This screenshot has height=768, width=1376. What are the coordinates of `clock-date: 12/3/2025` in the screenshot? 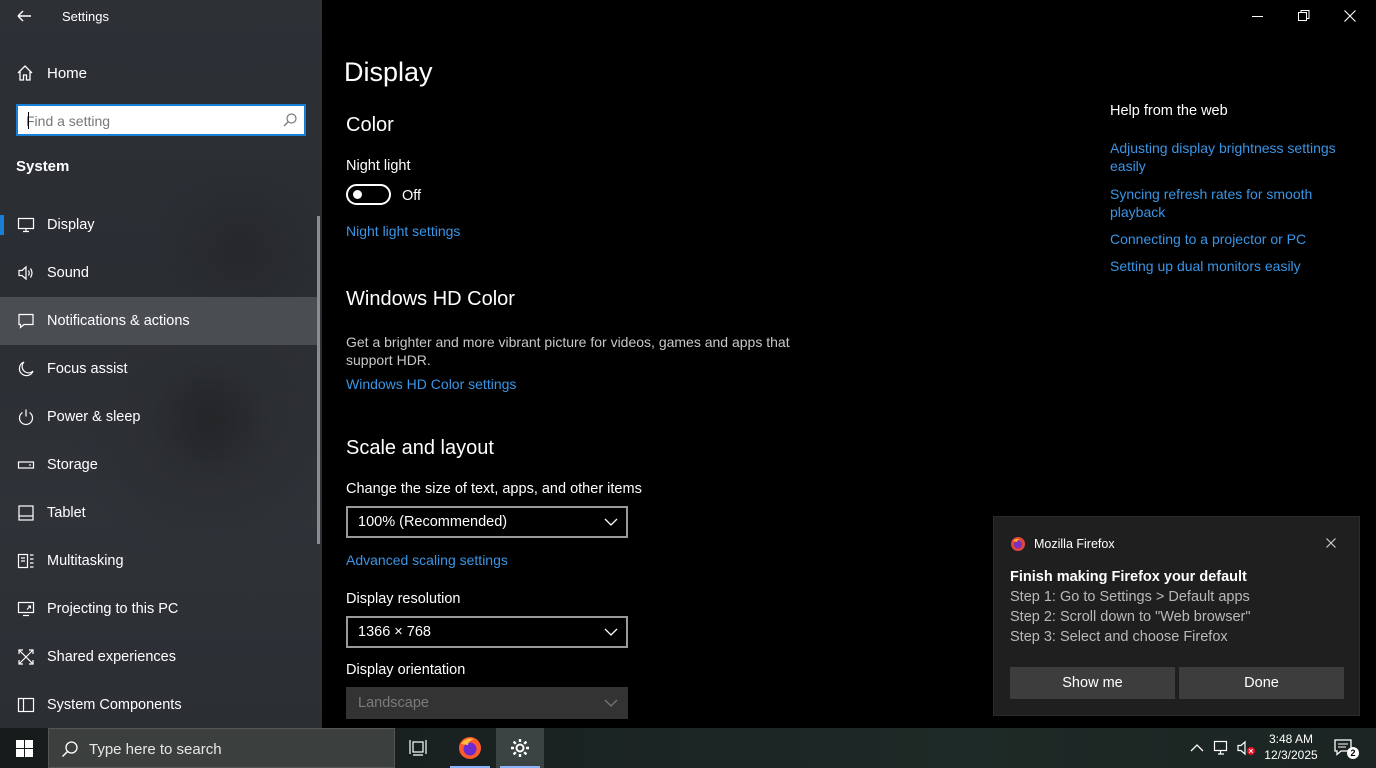 It's located at (1291, 755).